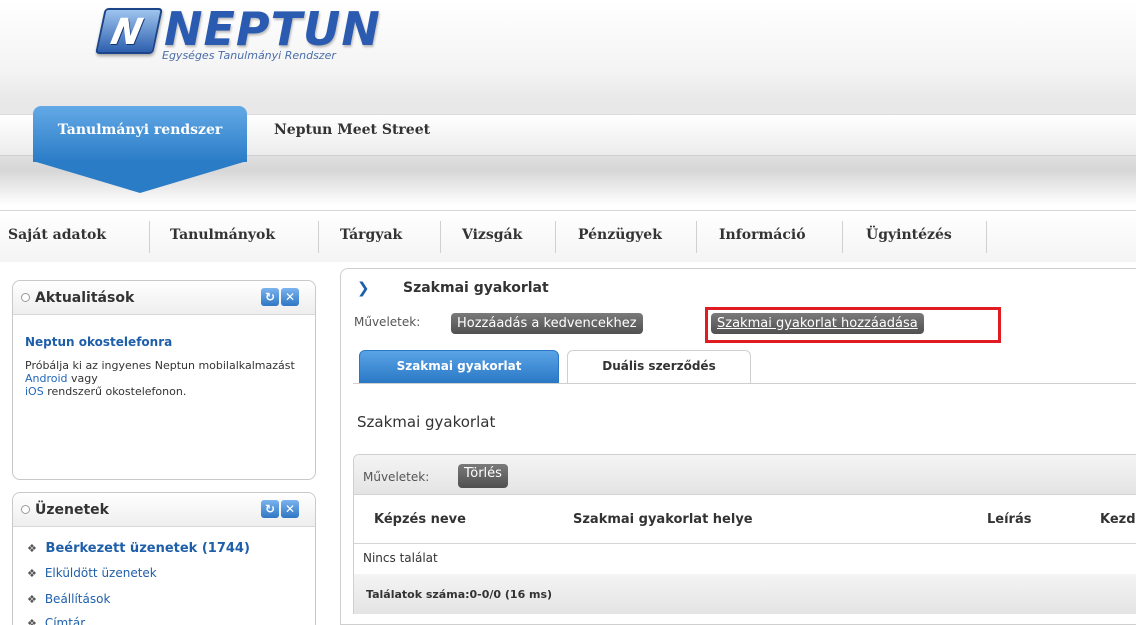 This screenshot has height=625, width=1136. What do you see at coordinates (745, 475) in the screenshot?
I see `grid-operations-bar: Műveletek: Törlés` at bounding box center [745, 475].